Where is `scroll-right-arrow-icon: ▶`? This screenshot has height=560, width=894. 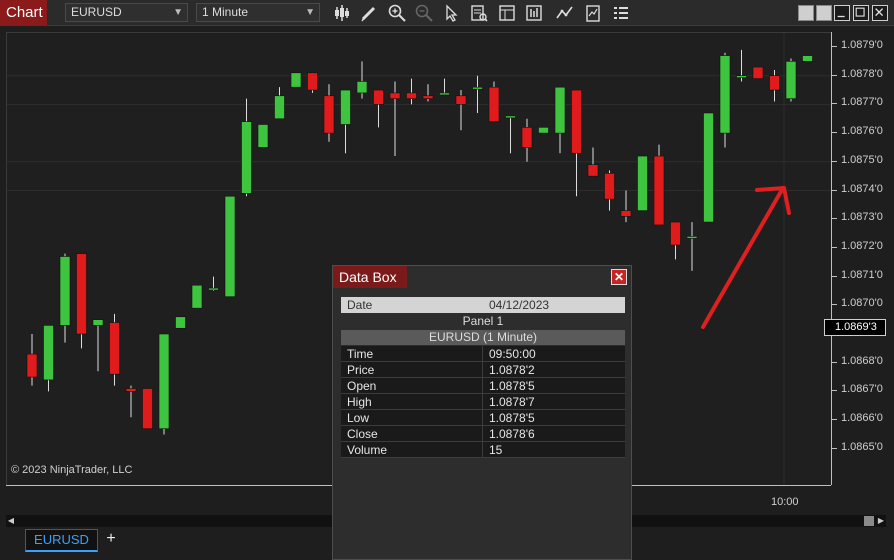
scroll-right-arrow-icon: ▶ is located at coordinates (881, 521).